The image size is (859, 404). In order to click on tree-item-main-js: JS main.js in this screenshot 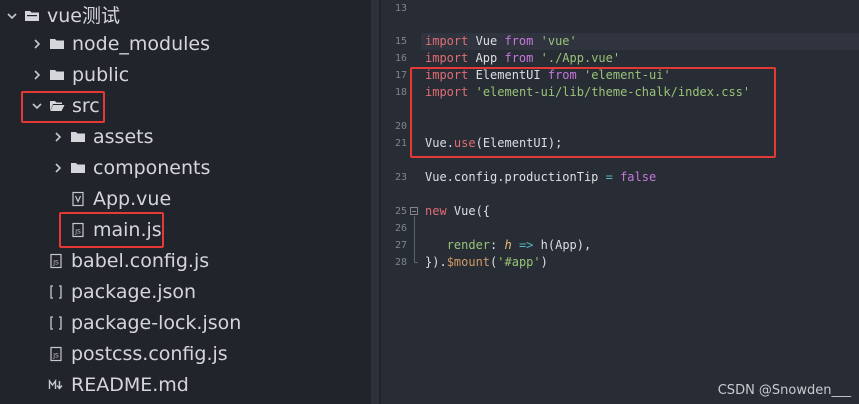, I will do `click(185, 229)`.